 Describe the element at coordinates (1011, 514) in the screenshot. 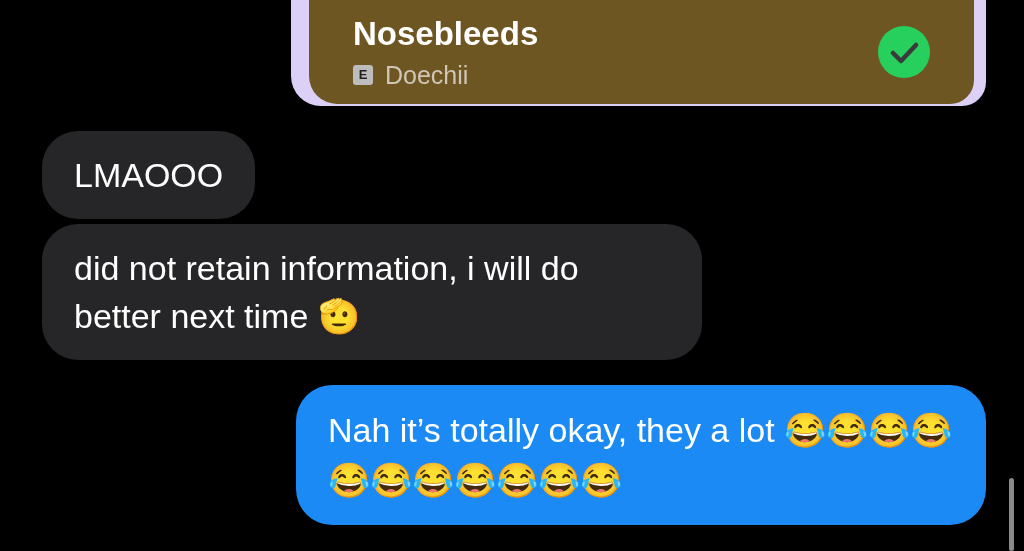

I see `scrollbar` at that location.